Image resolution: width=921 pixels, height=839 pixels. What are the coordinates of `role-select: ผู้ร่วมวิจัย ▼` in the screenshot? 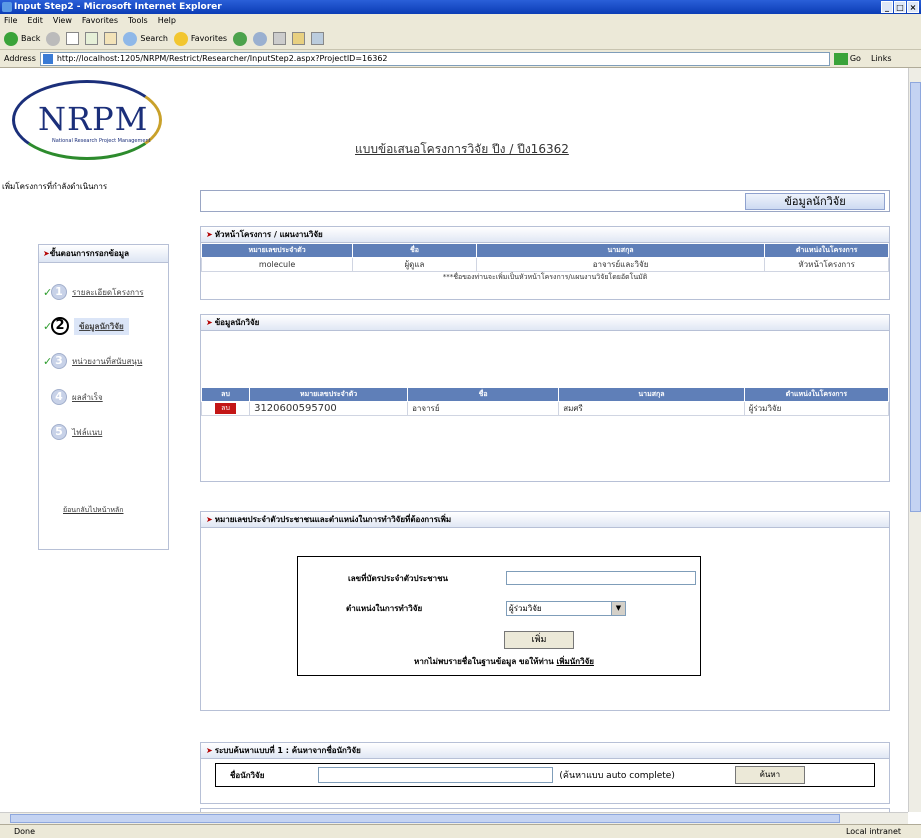 It's located at (566, 608).